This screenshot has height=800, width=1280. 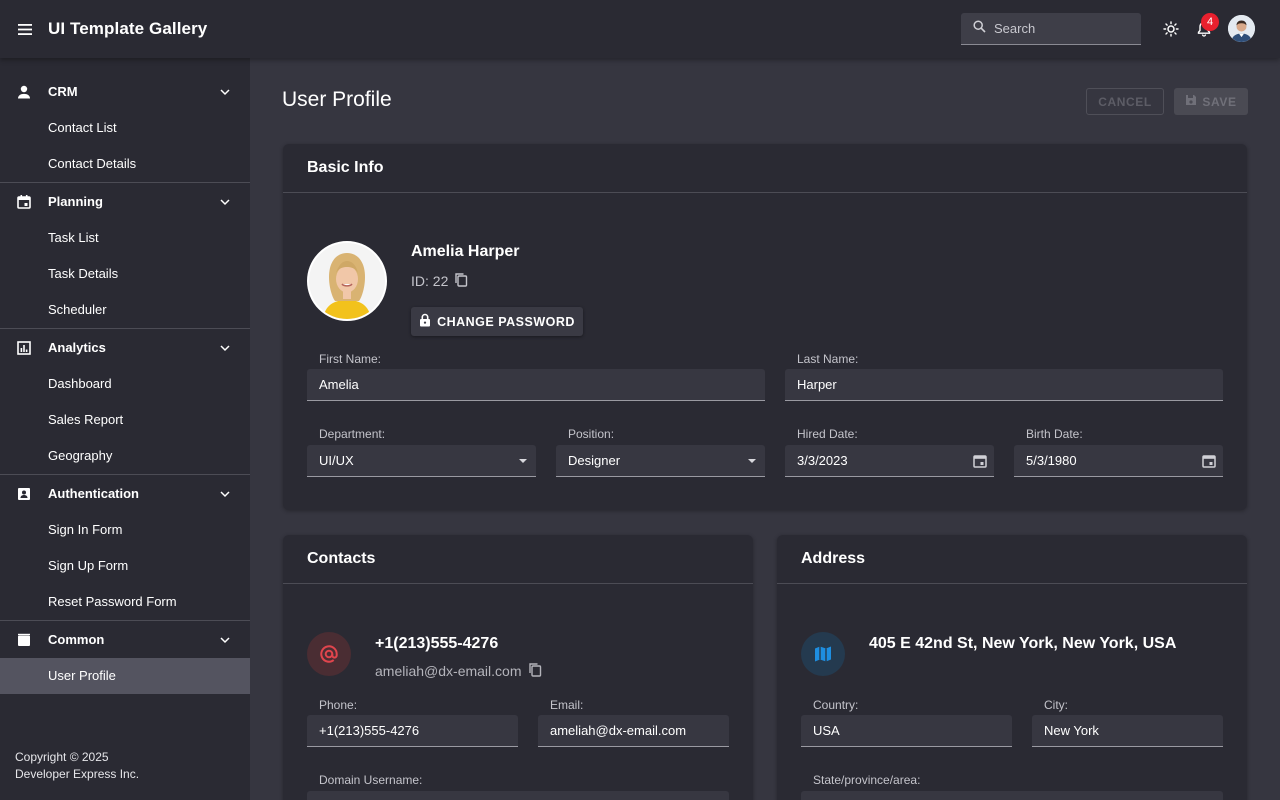 I want to click on email-value: ameliah@dx-email.com, so click(x=618, y=730).